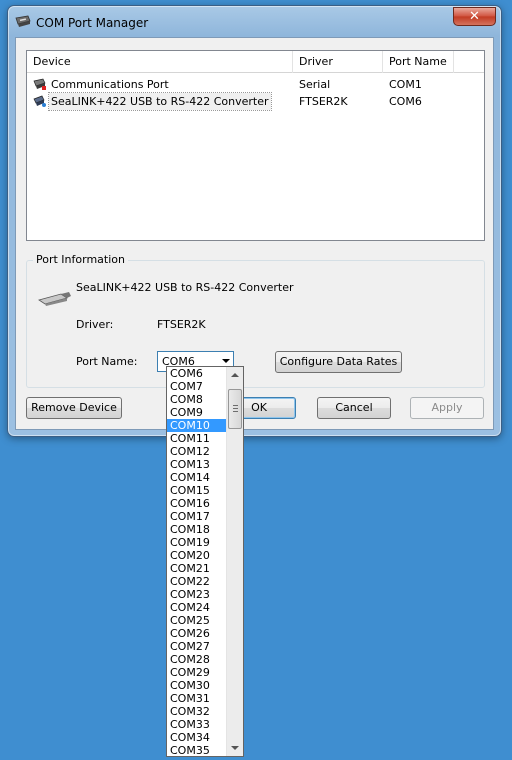 This screenshot has width=512, height=760. What do you see at coordinates (160, 62) in the screenshot?
I see `column-header-device: Device` at bounding box center [160, 62].